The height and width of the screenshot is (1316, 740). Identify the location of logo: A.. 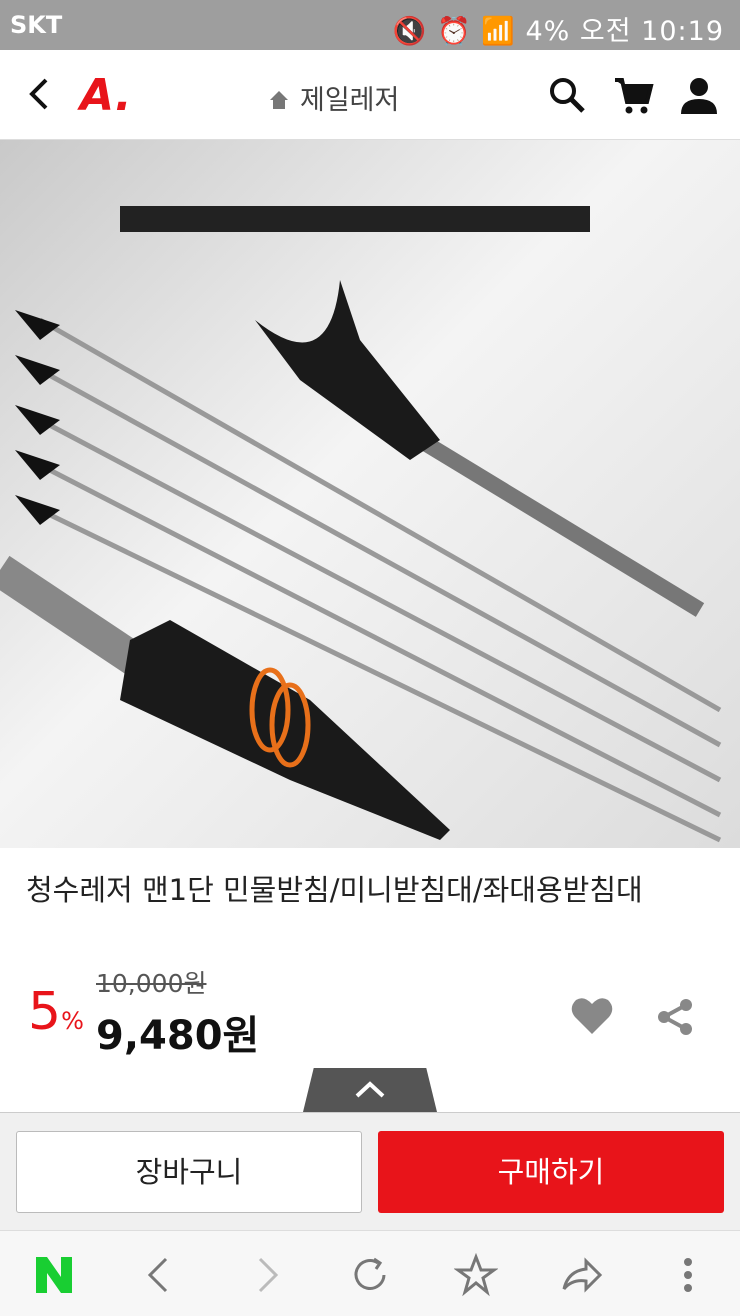
(106, 95).